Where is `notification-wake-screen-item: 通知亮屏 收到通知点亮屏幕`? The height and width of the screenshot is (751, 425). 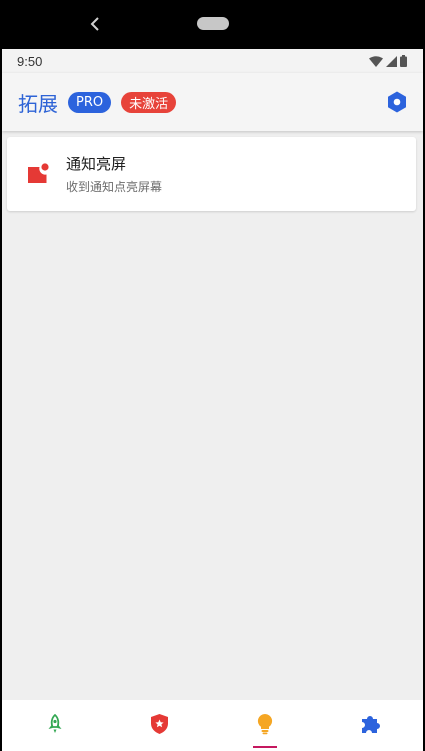 notification-wake-screen-item: 通知亮屏 收到通知点亮屏幕 is located at coordinates (211, 174).